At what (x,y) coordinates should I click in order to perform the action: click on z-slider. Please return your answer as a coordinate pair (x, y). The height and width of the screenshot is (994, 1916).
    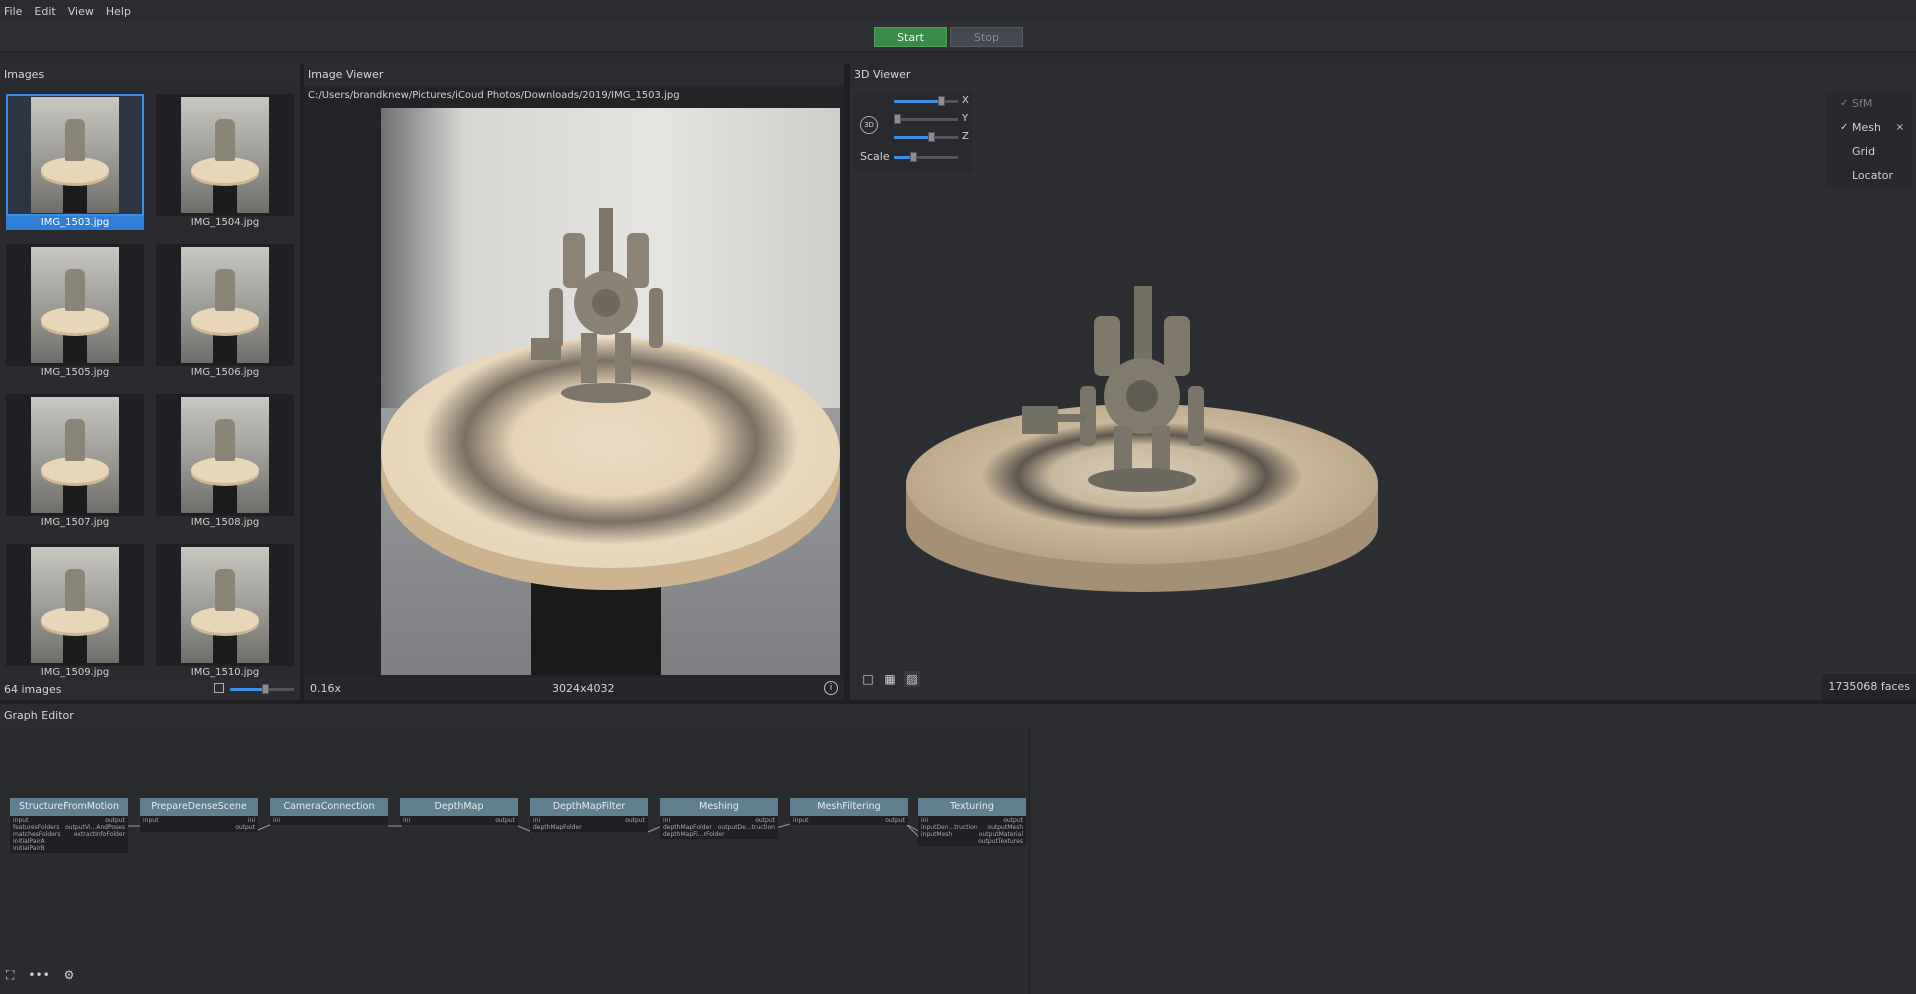
    Looking at the image, I should click on (926, 137).